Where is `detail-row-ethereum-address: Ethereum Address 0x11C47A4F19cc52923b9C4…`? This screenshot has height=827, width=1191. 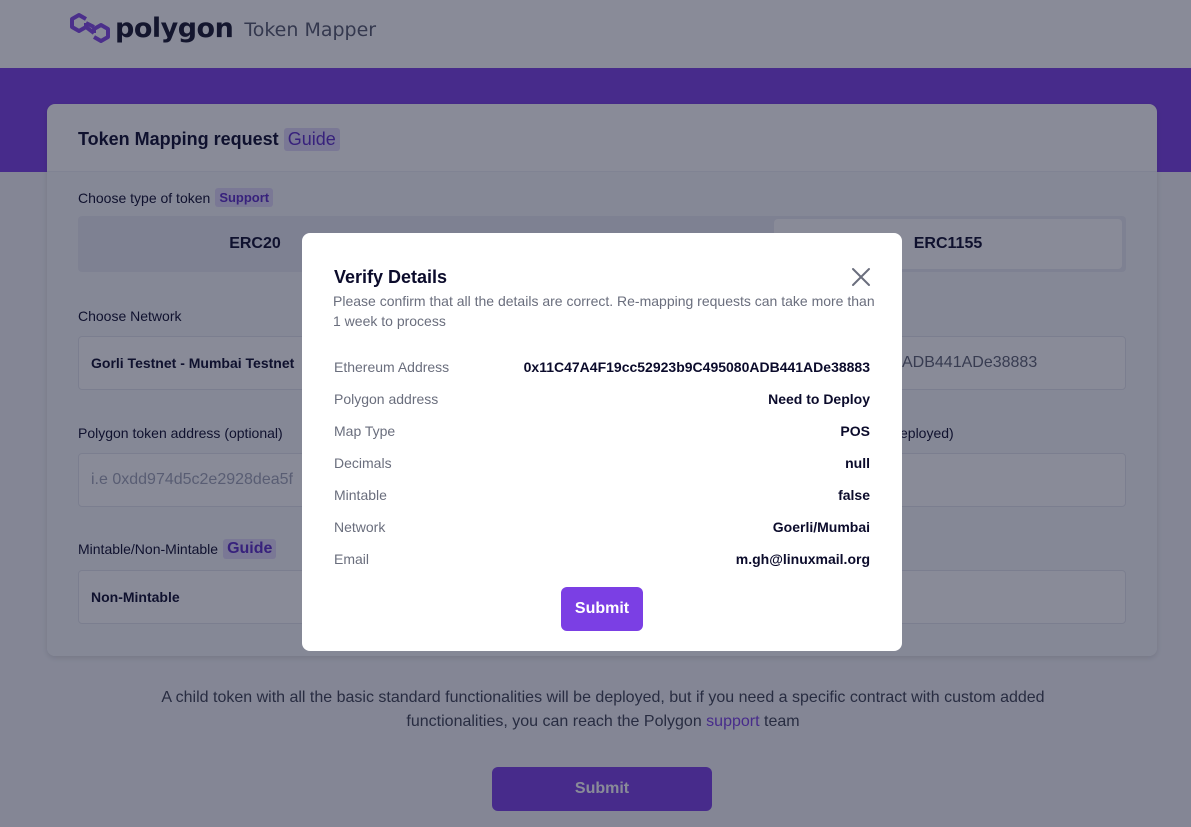
detail-row-ethereum-address: Ethereum Address 0x11C47A4F19cc52923b9C4… is located at coordinates (602, 367).